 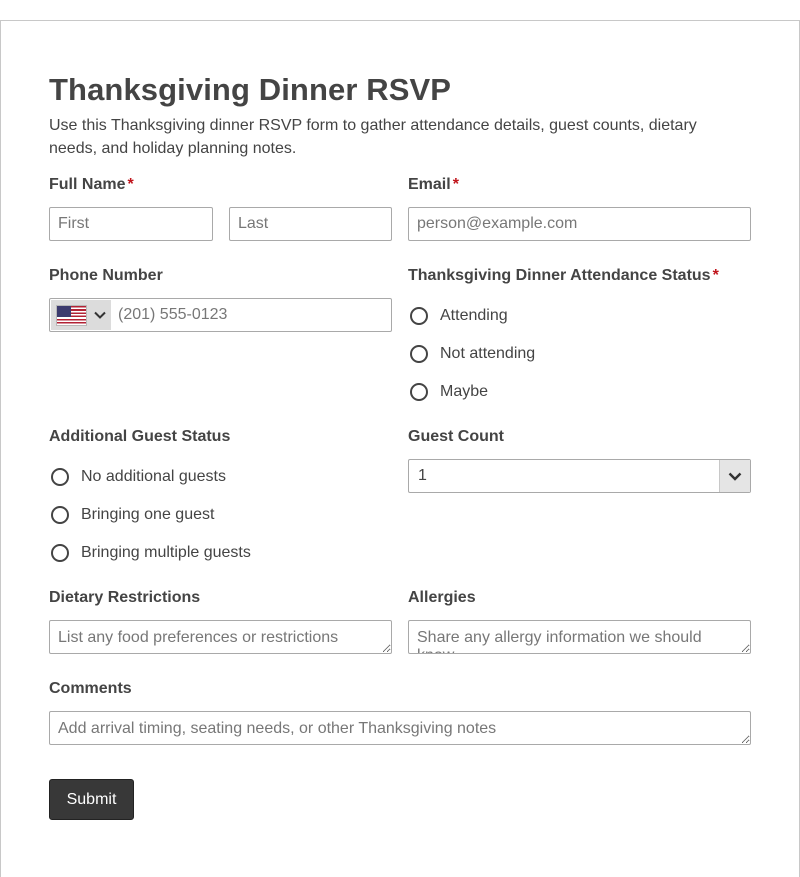 What do you see at coordinates (488, 353) in the screenshot?
I see `radio-label: Not attending` at bounding box center [488, 353].